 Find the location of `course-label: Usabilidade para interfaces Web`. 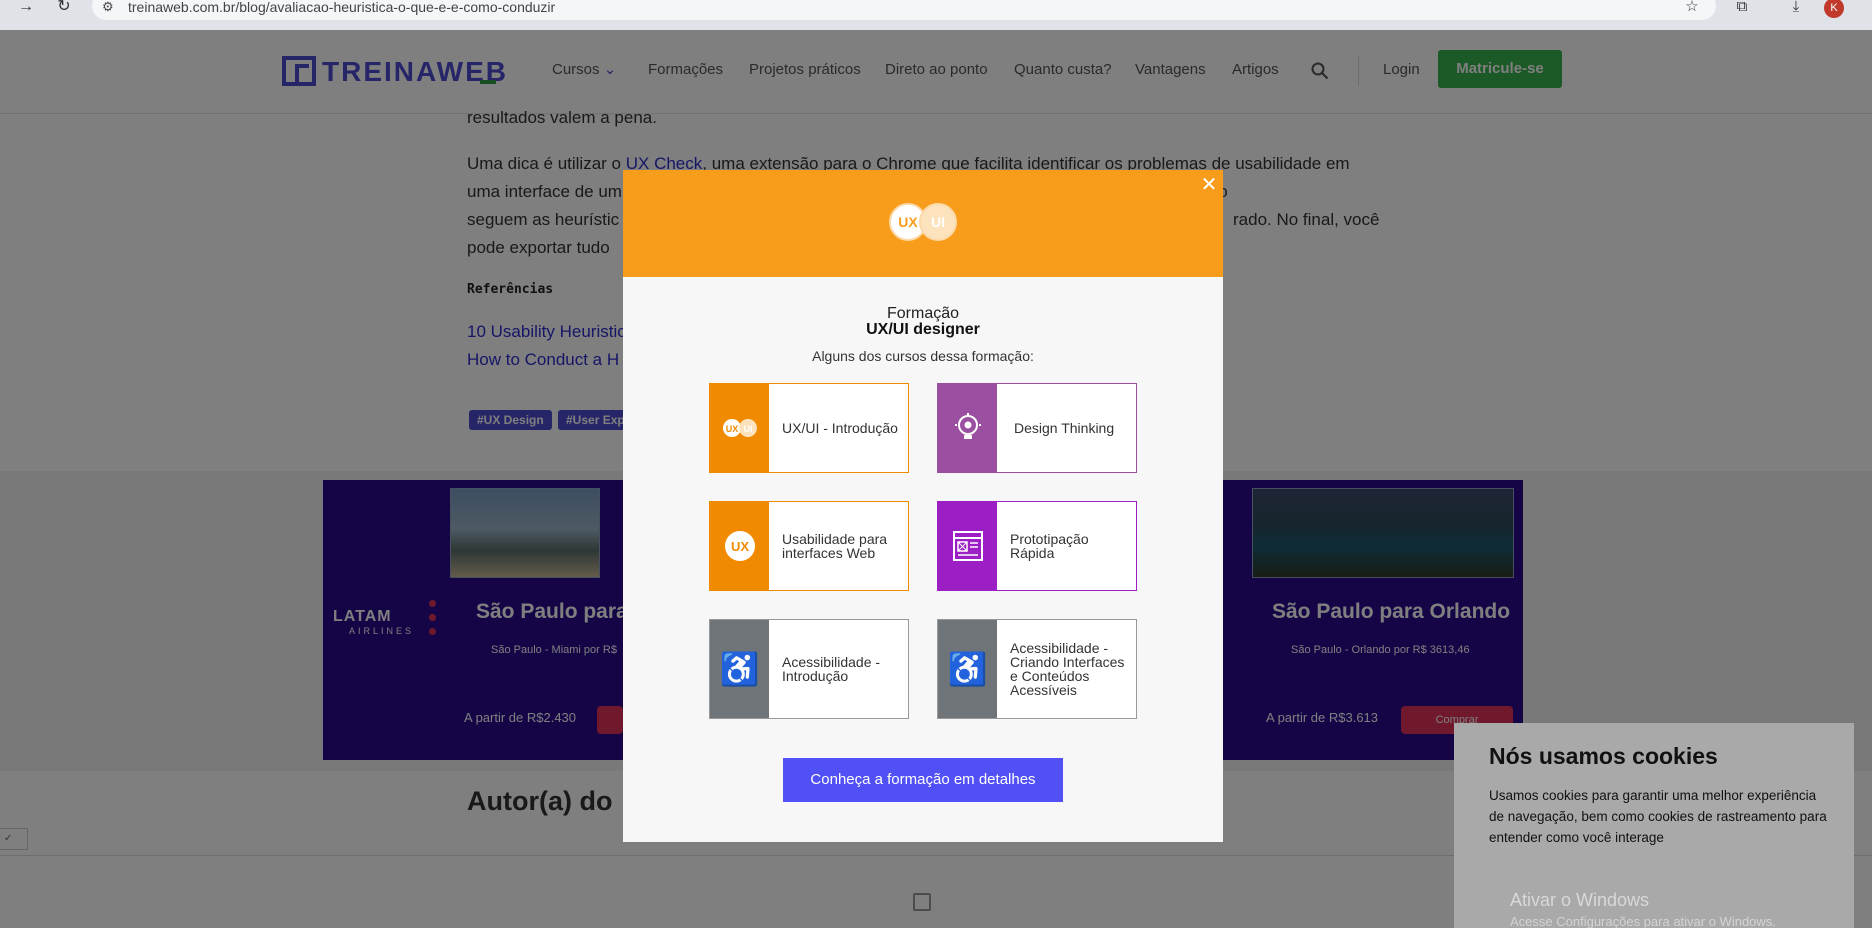

course-label: Usabilidade para interfaces Web is located at coordinates (835, 546).